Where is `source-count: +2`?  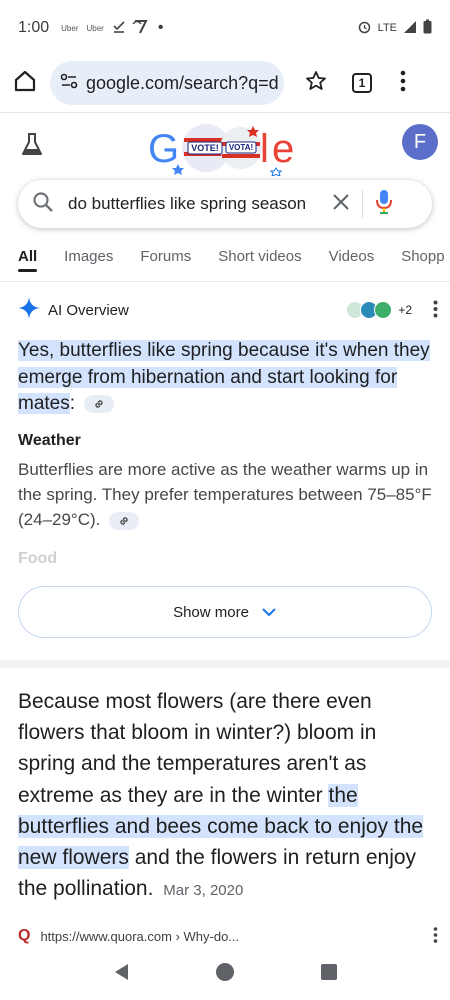
source-count: +2 is located at coordinates (405, 310).